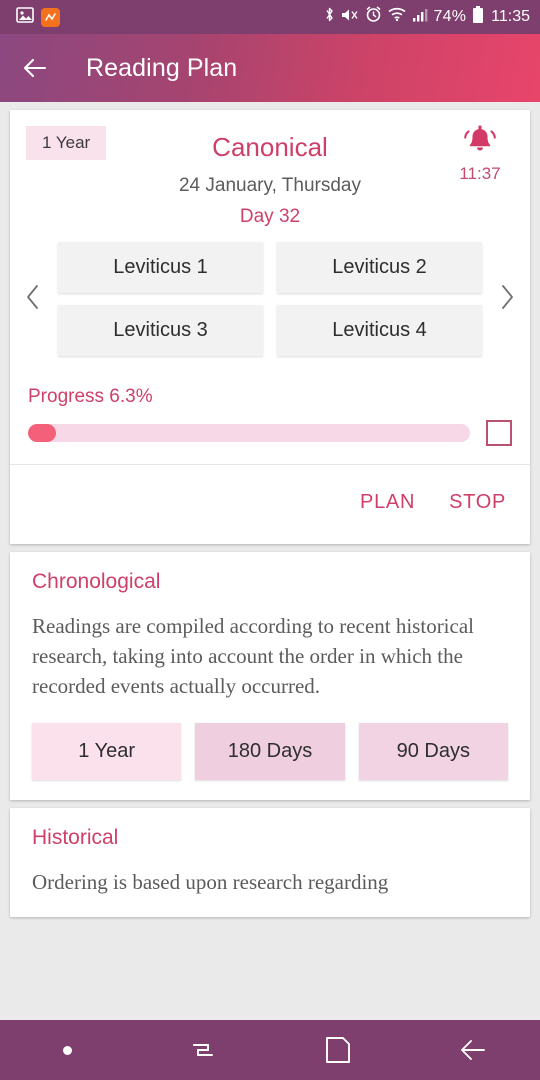  I want to click on bluetooth-icon, so click(329, 17).